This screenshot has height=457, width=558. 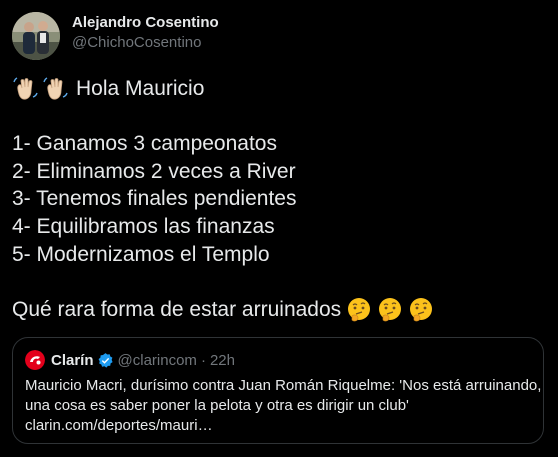 I want to click on author-name: Alejandro Cosentino, so click(x=145, y=23).